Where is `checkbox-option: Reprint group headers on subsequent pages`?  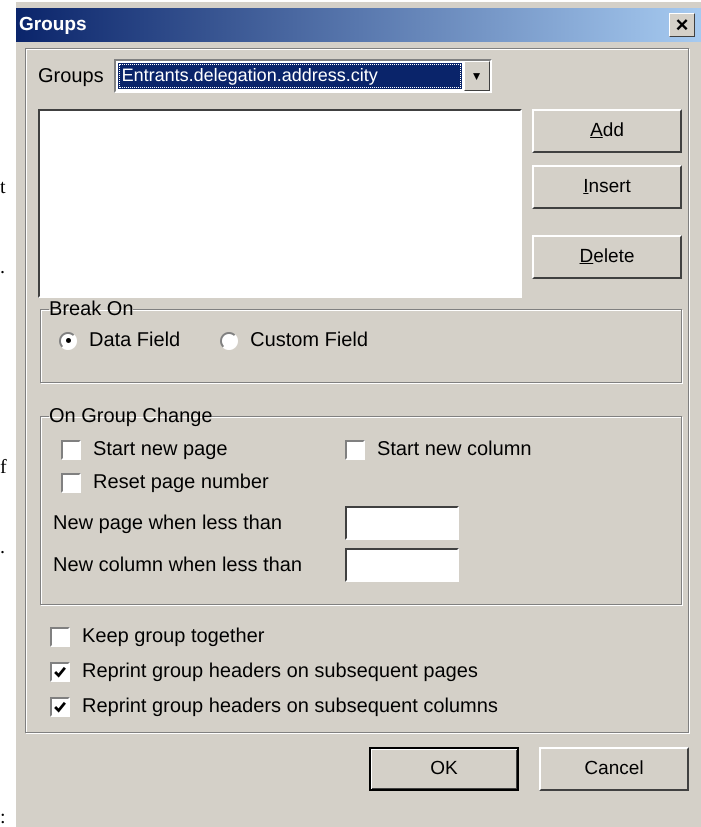
checkbox-option: Reprint group headers on subsequent pages is located at coordinates (366, 671).